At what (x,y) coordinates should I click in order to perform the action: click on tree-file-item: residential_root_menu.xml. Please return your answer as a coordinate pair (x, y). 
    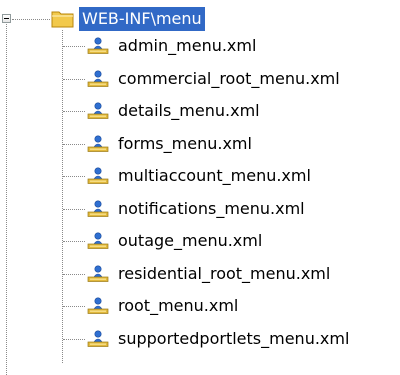
    Looking at the image, I should click on (200, 274).